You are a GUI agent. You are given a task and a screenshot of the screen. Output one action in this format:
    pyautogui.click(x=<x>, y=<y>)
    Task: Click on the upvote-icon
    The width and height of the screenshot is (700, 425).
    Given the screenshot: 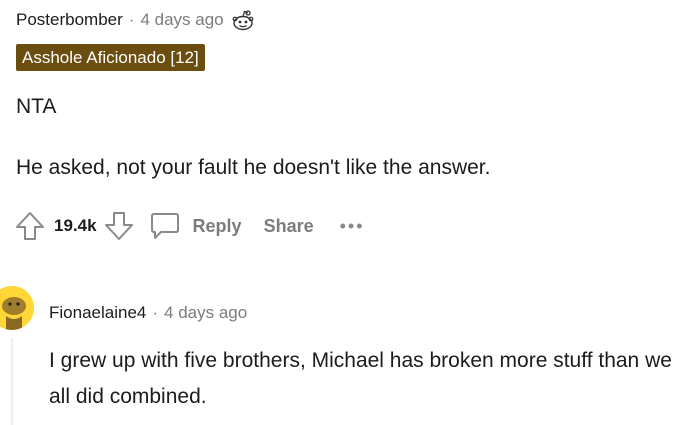 What is the action you would take?
    pyautogui.click(x=30, y=226)
    